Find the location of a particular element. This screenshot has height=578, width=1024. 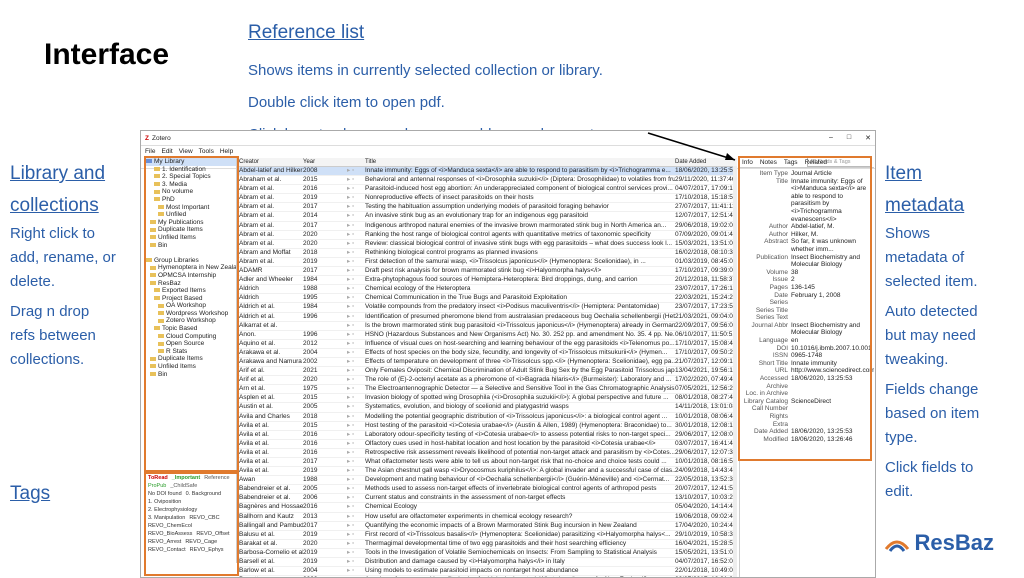

column-arrow is located at coordinates (691, 146).